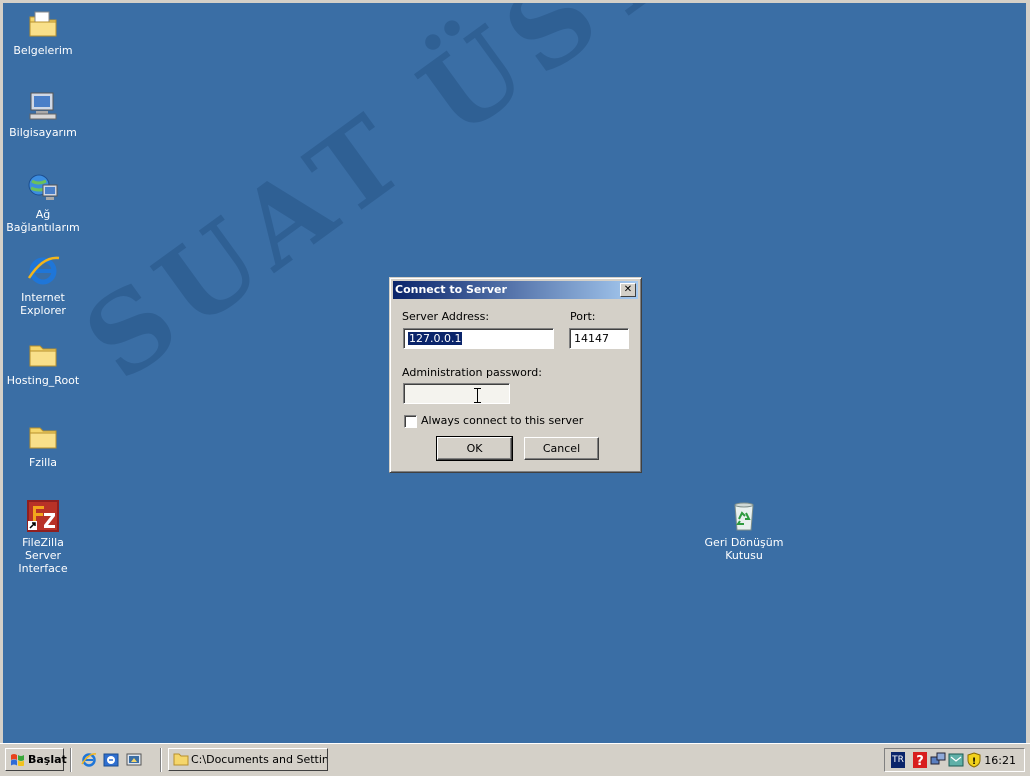 The width and height of the screenshot is (1030, 776). What do you see at coordinates (938, 760) in the screenshot?
I see `network-status-icon` at bounding box center [938, 760].